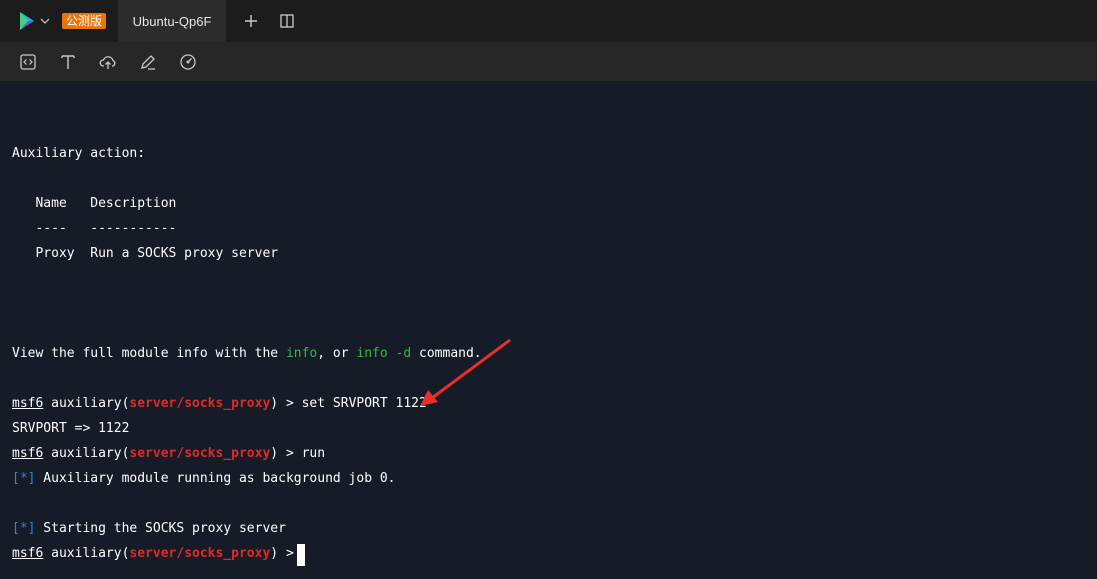 The height and width of the screenshot is (579, 1097). I want to click on tab-bar: 公测版 Ubuntu-Qp6F, so click(548, 21).